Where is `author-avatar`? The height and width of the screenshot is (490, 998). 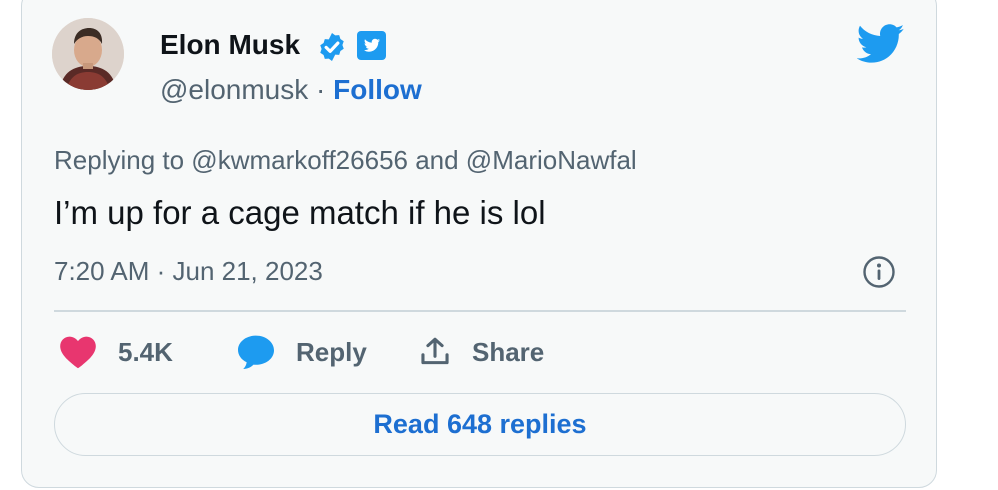
author-avatar is located at coordinates (88, 54).